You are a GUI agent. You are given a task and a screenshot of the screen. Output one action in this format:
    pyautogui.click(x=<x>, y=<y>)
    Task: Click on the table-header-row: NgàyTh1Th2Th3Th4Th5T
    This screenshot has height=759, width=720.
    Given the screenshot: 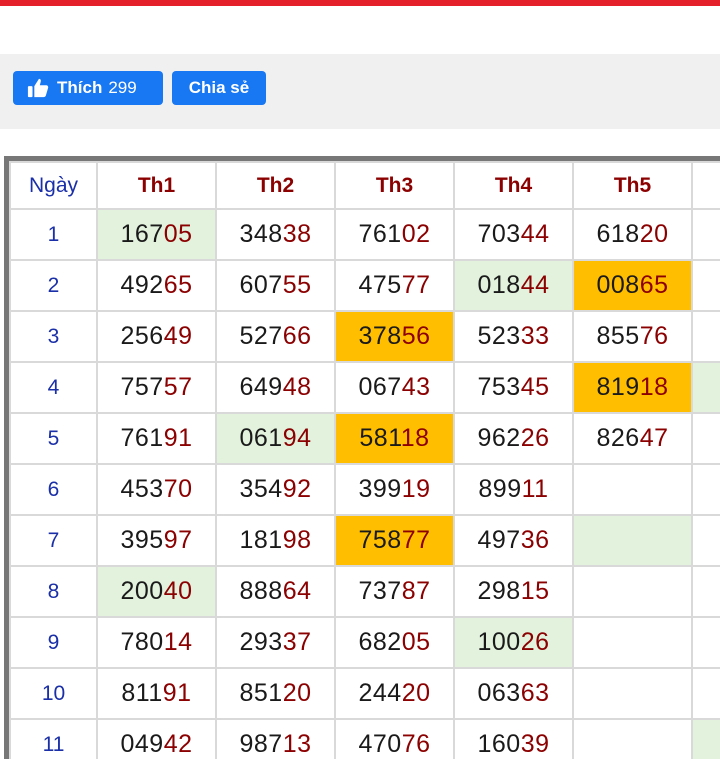 What is the action you would take?
    pyautogui.click(x=364, y=185)
    